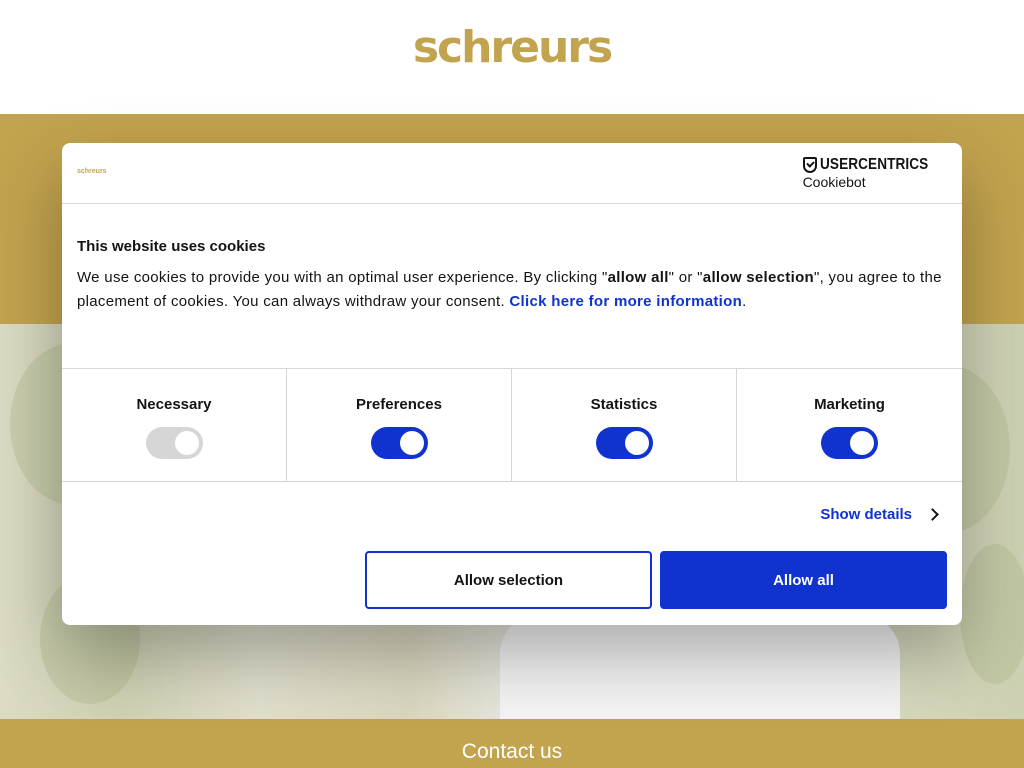 The height and width of the screenshot is (768, 1024). Describe the element at coordinates (399, 443) in the screenshot. I see `preferences-toggle` at that location.